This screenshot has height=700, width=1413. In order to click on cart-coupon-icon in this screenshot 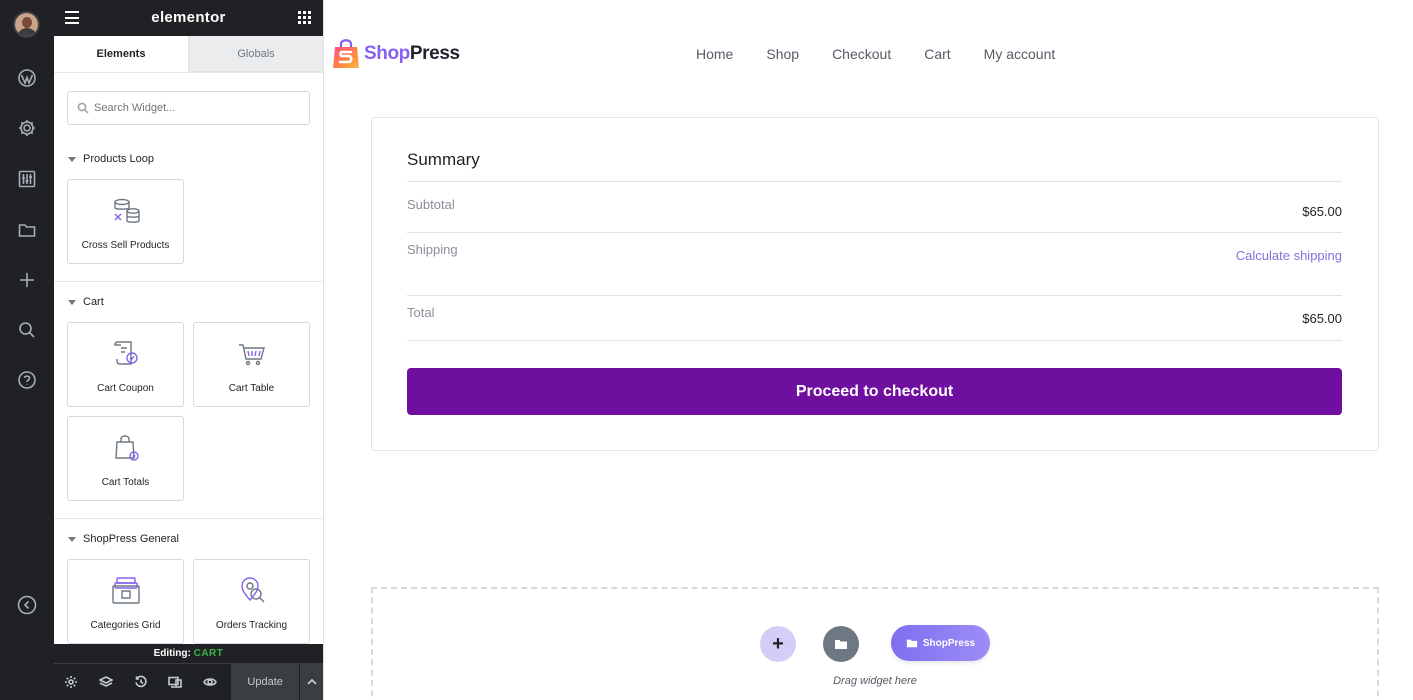, I will do `click(125, 354)`.